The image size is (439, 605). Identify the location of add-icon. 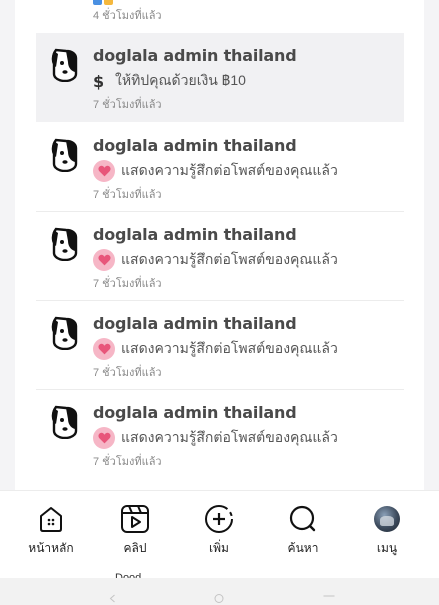
(219, 519).